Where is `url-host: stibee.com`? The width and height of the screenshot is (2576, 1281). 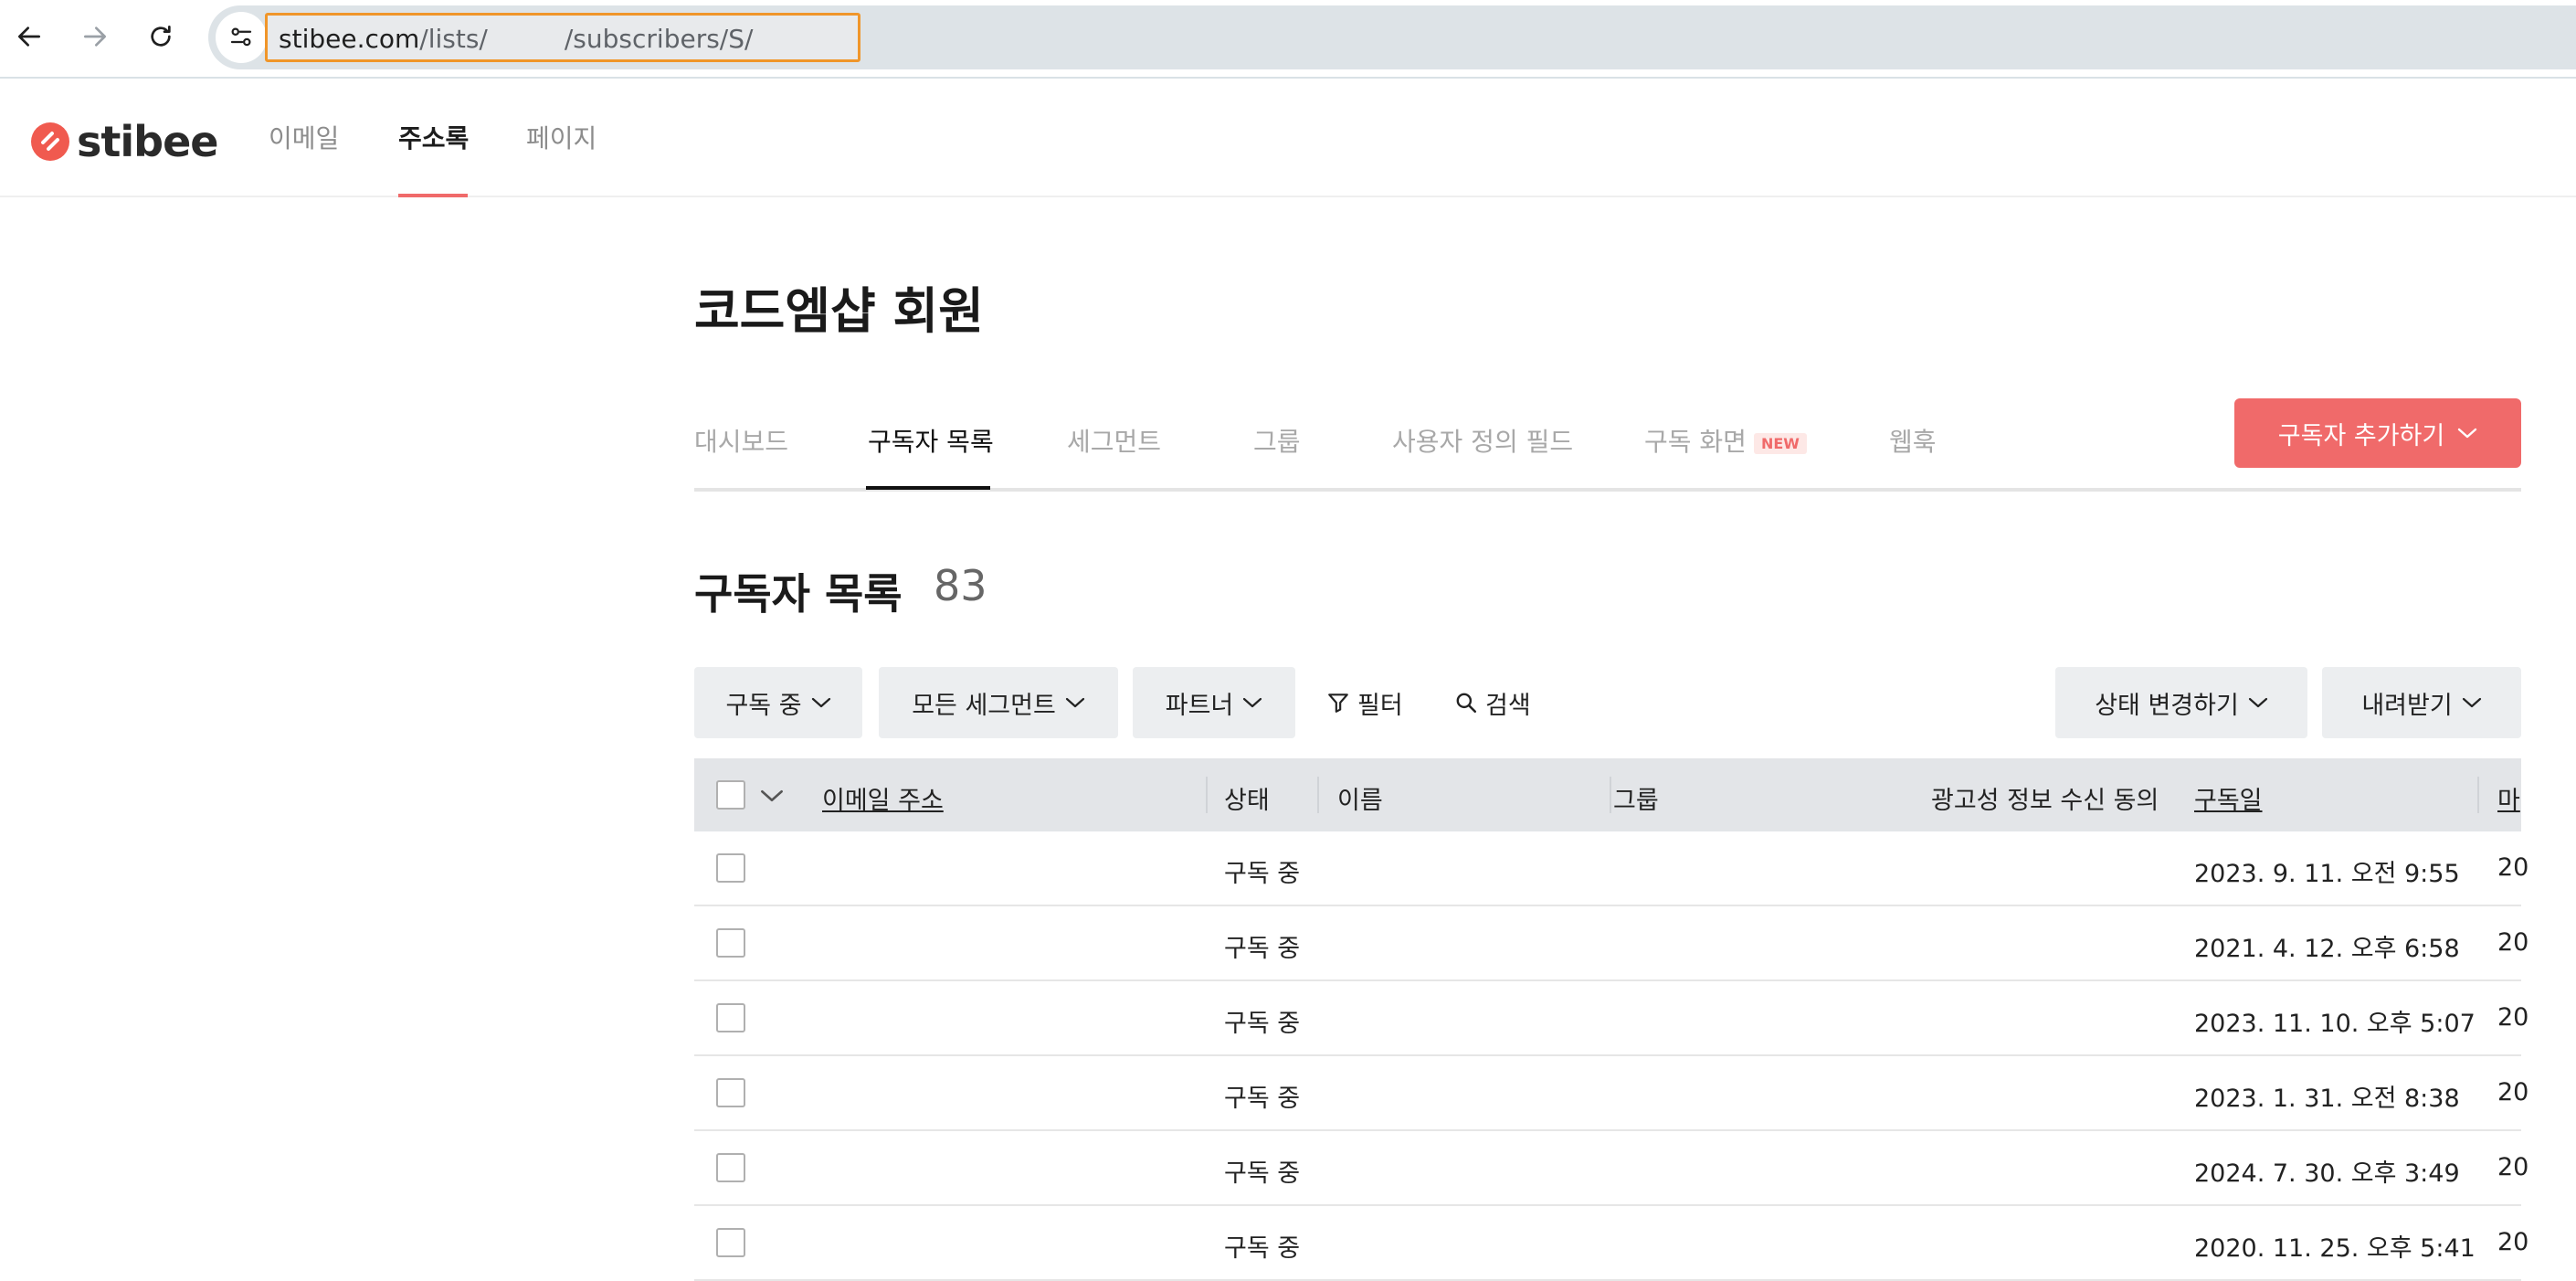
url-host: stibee.com is located at coordinates (349, 39).